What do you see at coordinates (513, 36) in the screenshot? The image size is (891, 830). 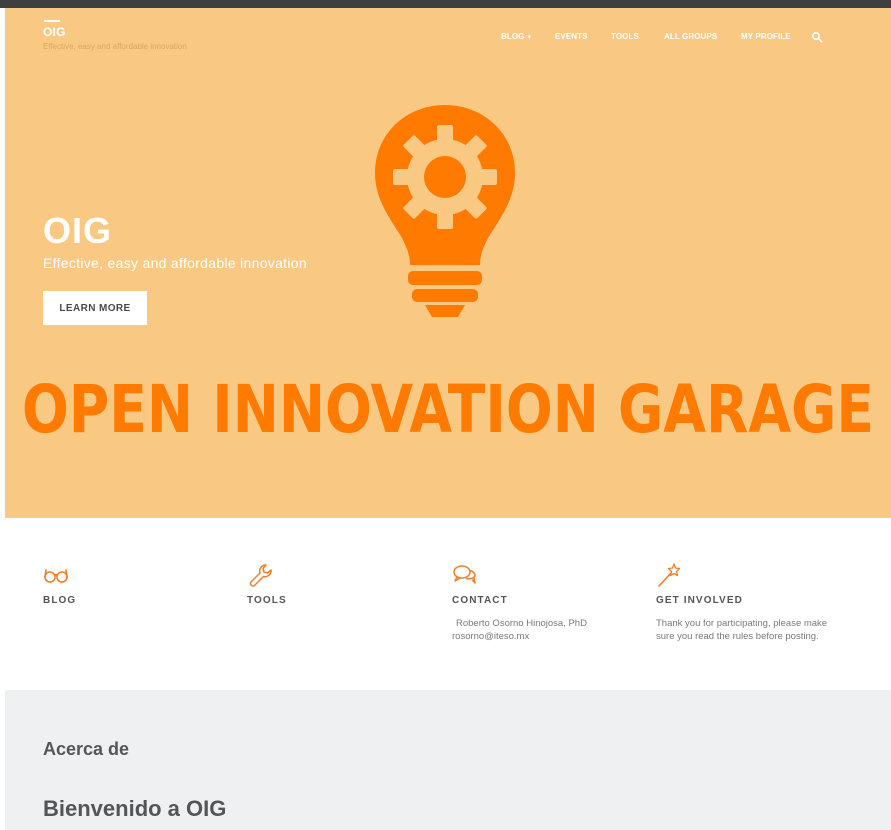 I see `nav-item-label: BLOG` at bounding box center [513, 36].